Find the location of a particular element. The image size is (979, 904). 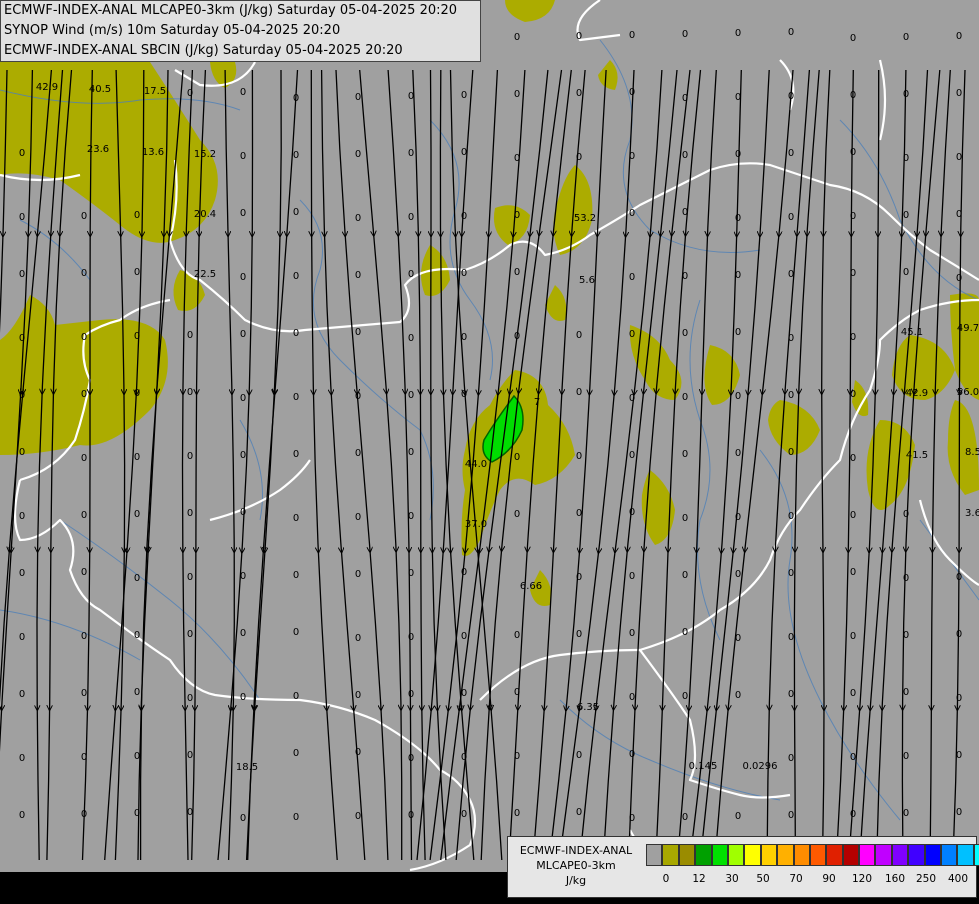

value-label: 56.0 is located at coordinates (968, 392).